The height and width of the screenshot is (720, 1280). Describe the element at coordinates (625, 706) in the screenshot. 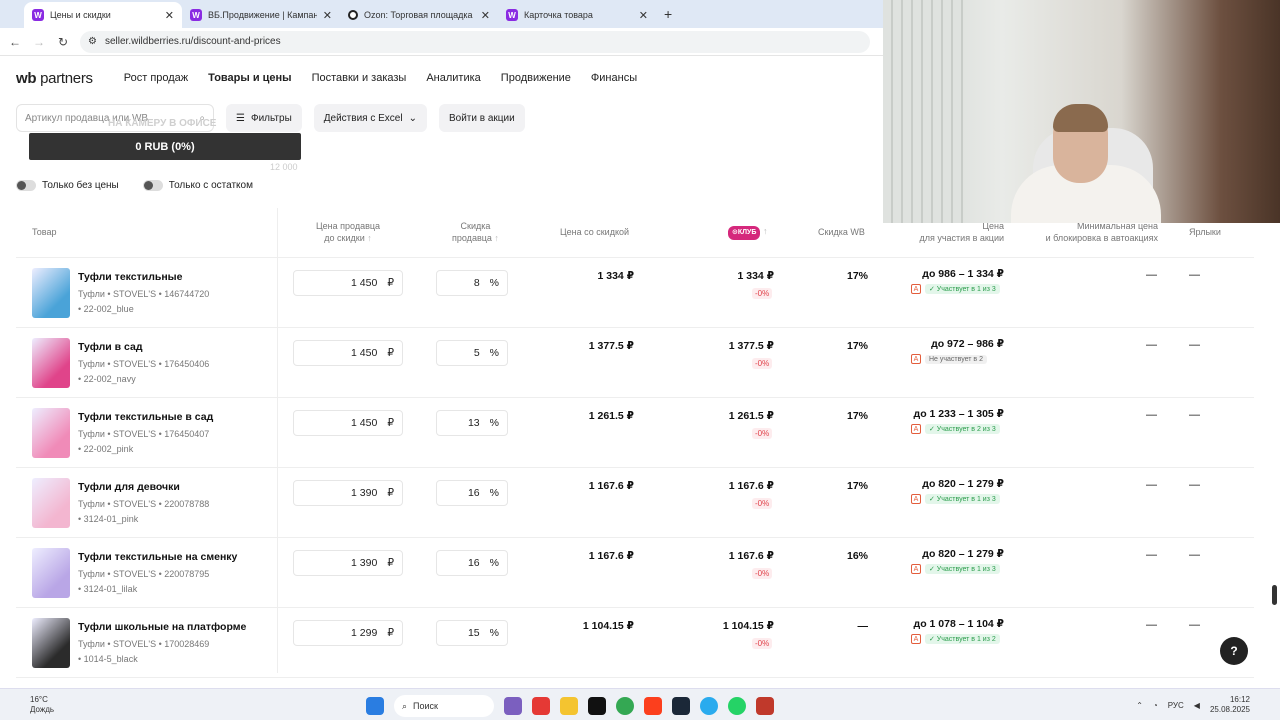

I see `chrome-icon` at that location.